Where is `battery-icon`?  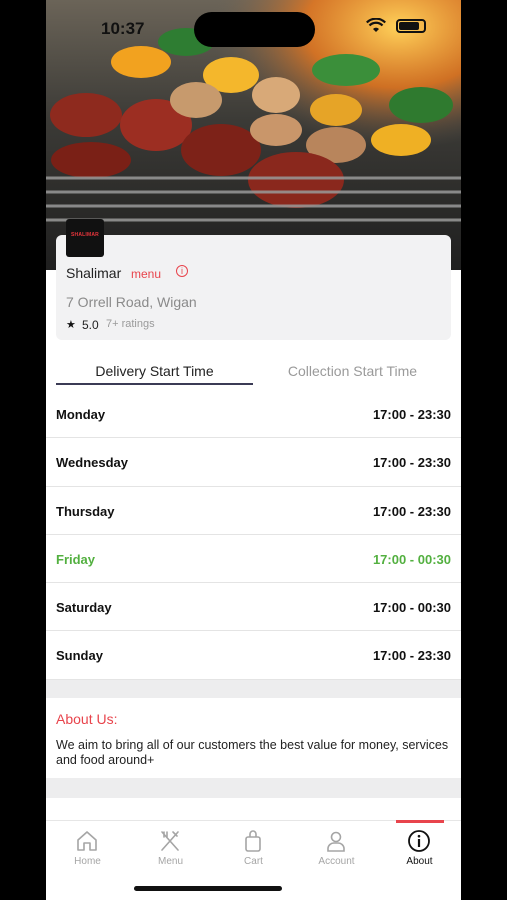 battery-icon is located at coordinates (411, 26).